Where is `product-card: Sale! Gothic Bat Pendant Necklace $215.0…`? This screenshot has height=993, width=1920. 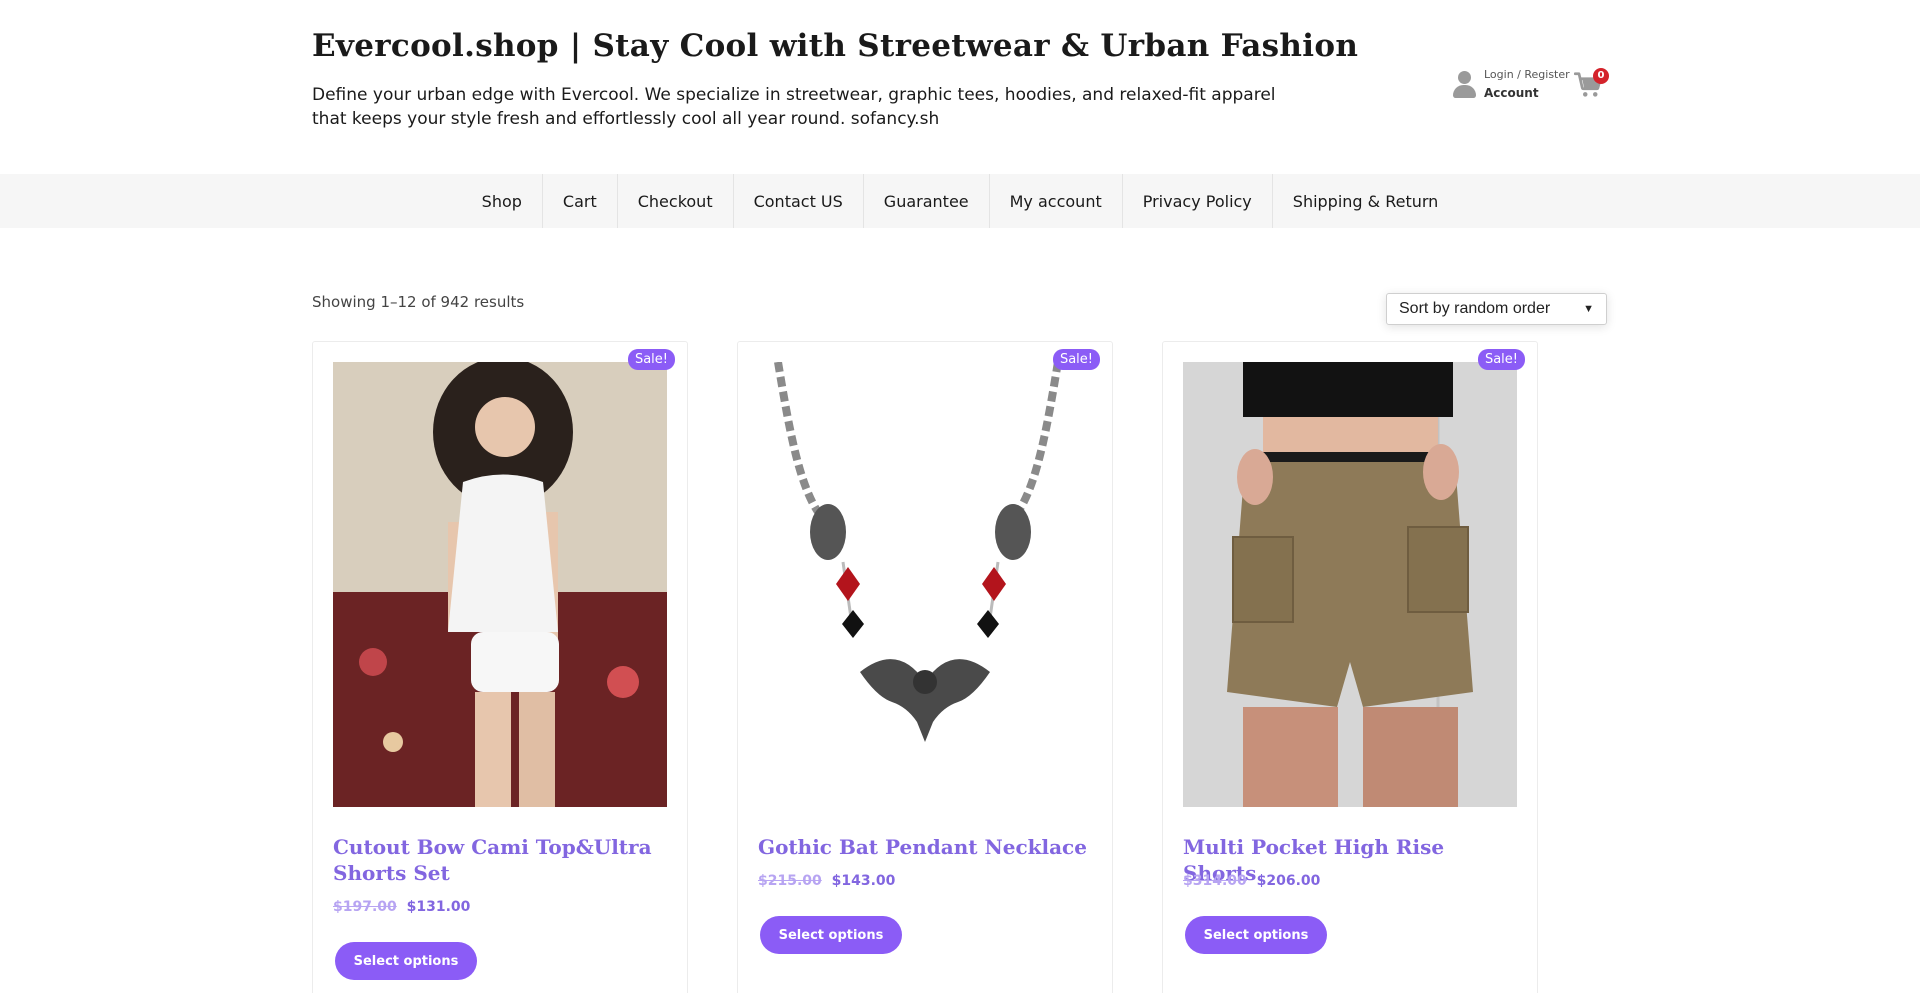
product-card: Sale! Gothic Bat Pendant Necklace $215.0… is located at coordinates (925, 667).